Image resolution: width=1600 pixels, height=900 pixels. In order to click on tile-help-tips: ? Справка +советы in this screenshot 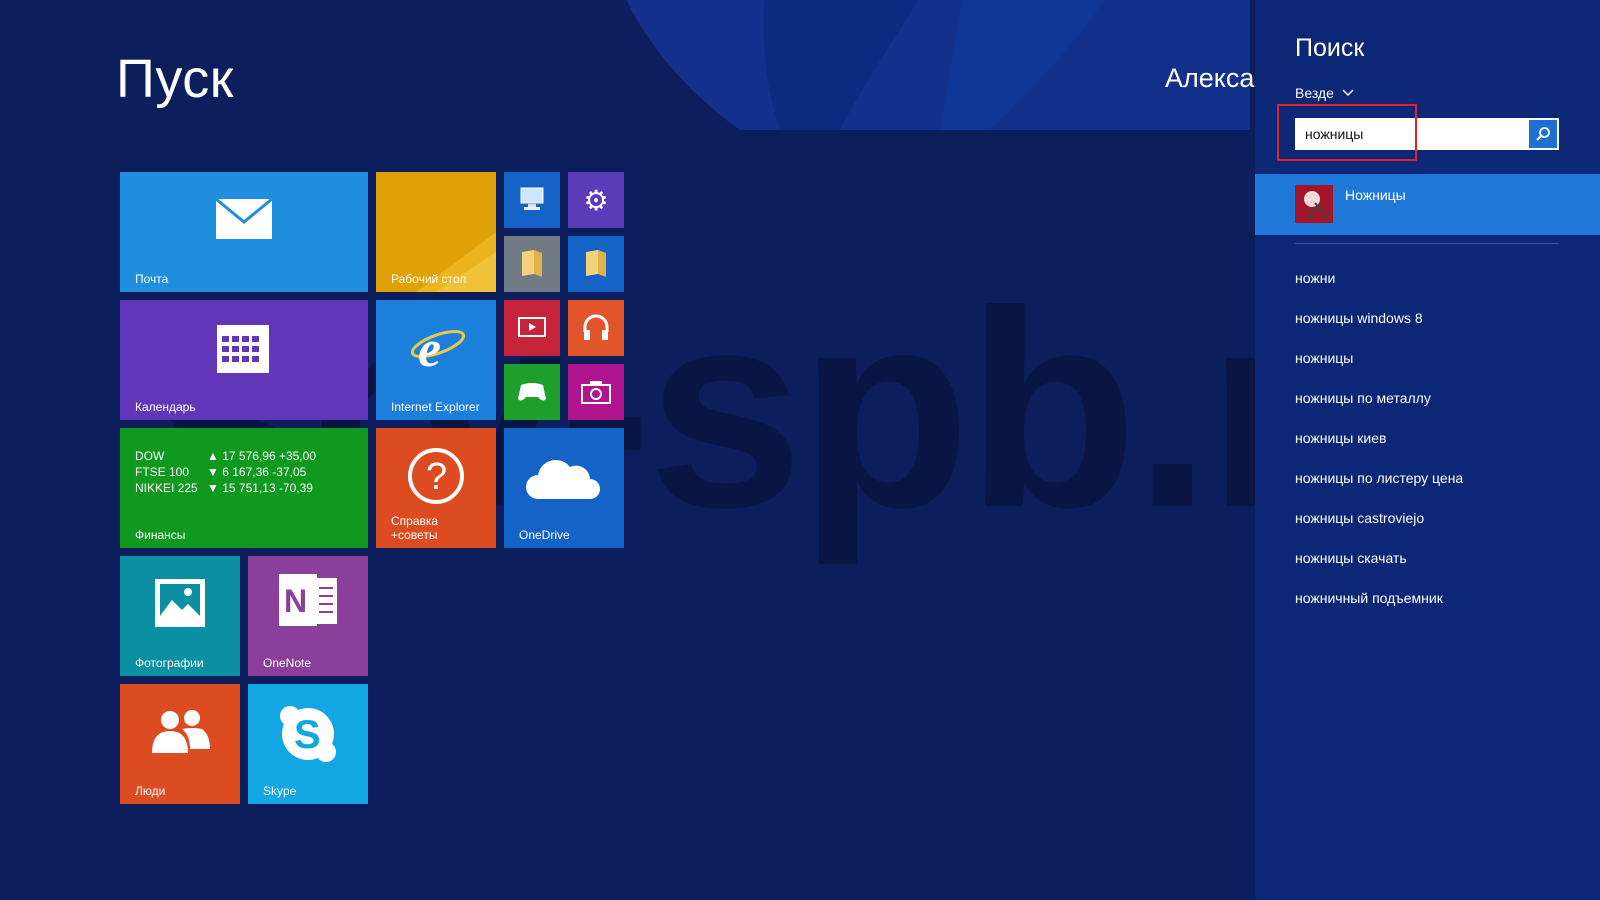, I will do `click(436, 488)`.